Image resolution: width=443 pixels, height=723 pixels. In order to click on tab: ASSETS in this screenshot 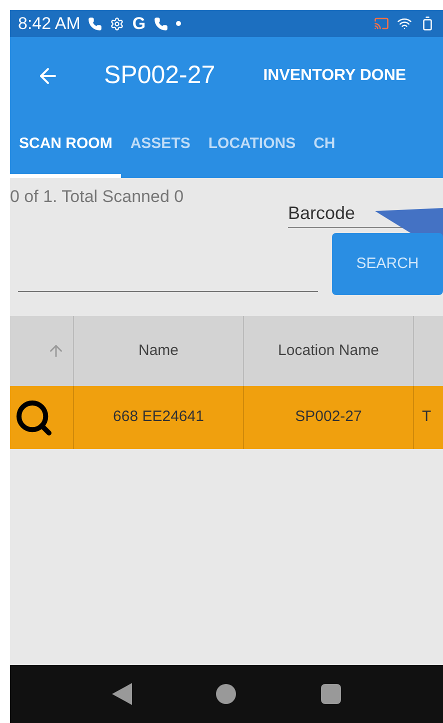, I will do `click(160, 146)`.